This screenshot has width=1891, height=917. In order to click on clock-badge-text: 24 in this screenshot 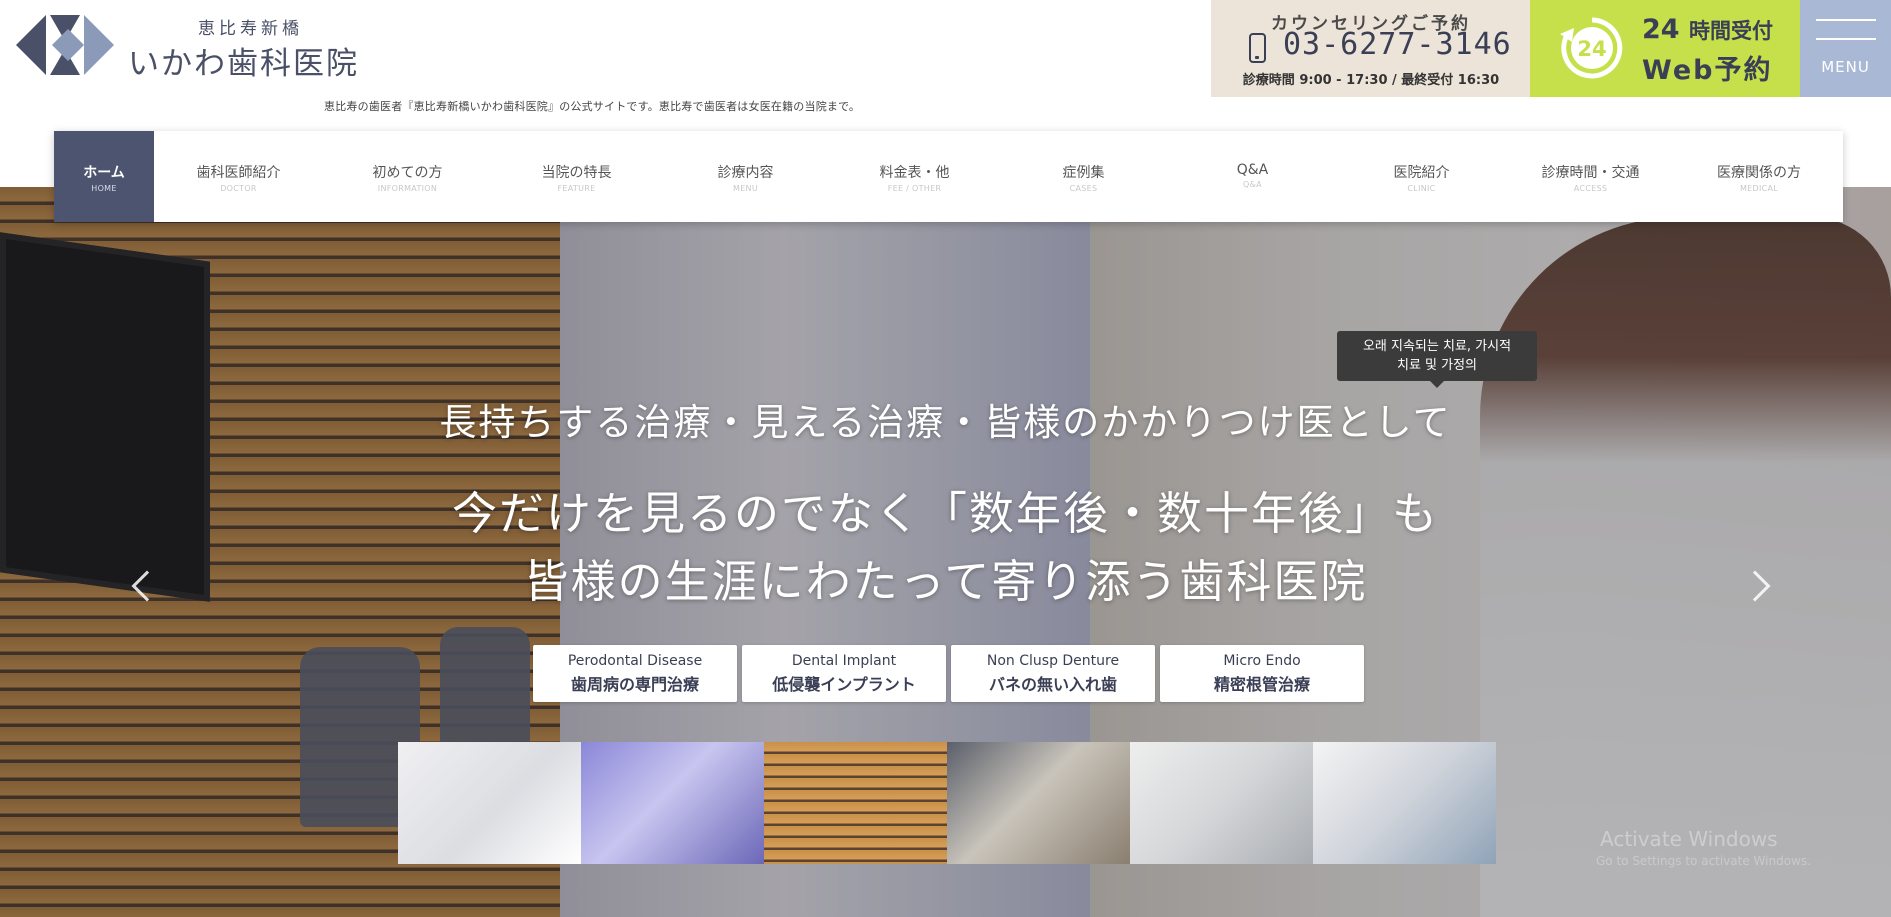, I will do `click(1591, 49)`.